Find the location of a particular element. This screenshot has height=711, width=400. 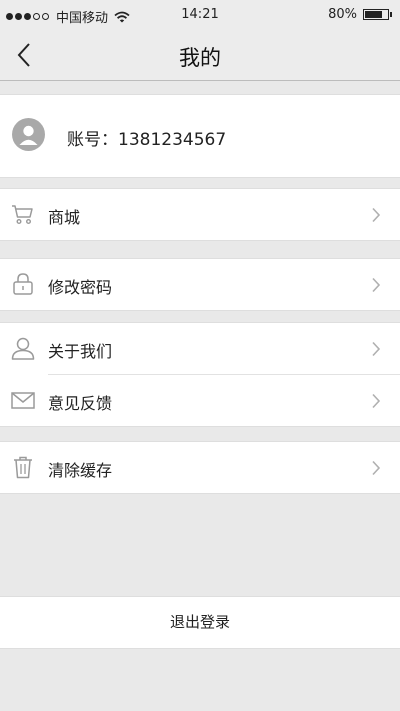

lock-icon is located at coordinates (23, 284).